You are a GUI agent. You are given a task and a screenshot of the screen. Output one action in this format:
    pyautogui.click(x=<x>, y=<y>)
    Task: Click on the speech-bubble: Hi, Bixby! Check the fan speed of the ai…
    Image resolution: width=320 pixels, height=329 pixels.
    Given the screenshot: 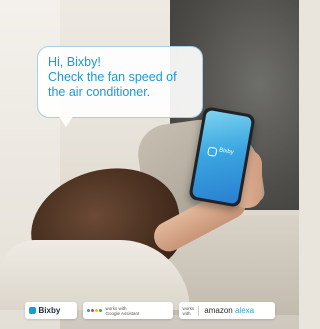 What is the action you would take?
    pyautogui.click(x=120, y=82)
    